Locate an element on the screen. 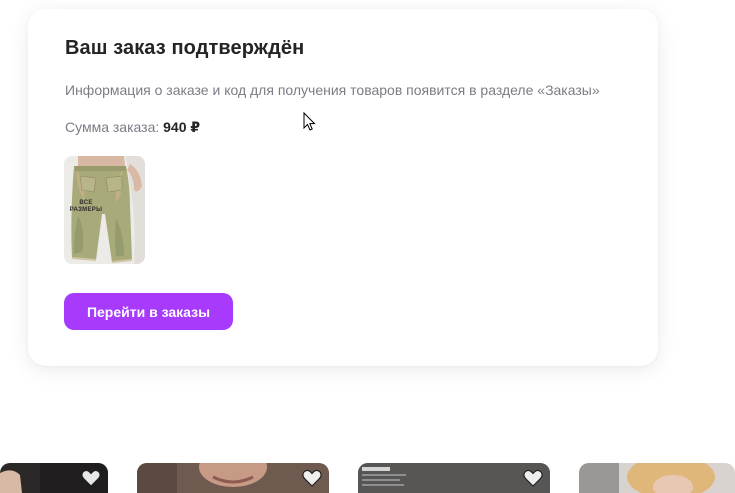 The width and height of the screenshot is (735, 493). confirmation-title: Ваш заказ подтверждён is located at coordinates (185, 48).